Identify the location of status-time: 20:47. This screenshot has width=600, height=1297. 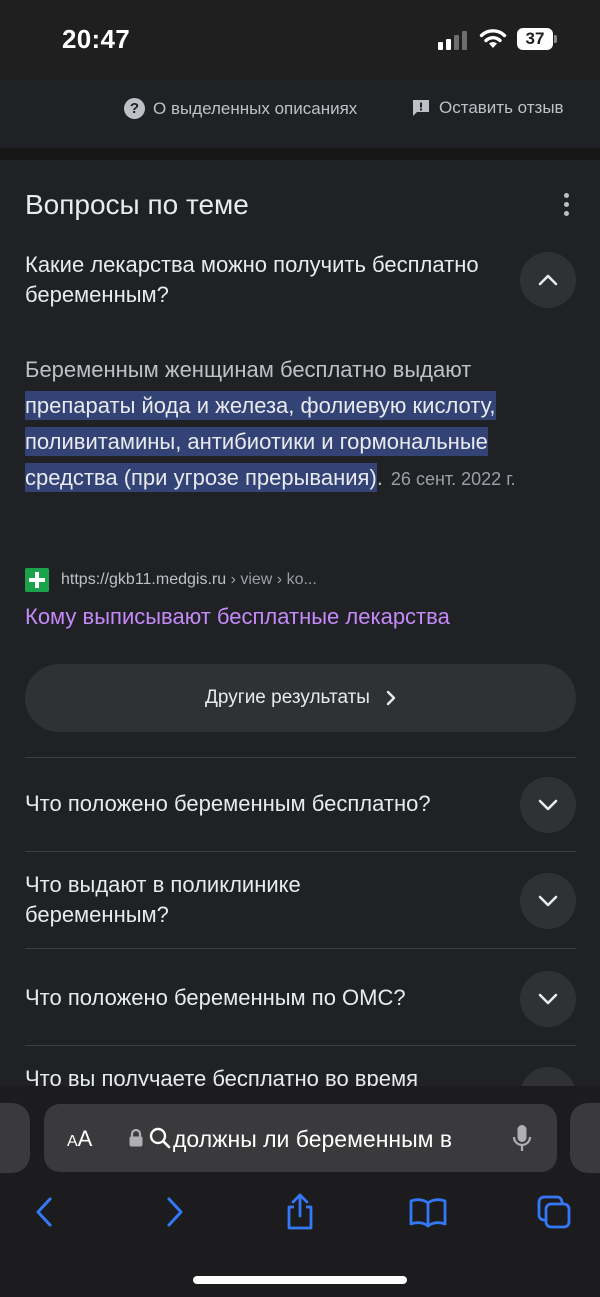
(96, 39).